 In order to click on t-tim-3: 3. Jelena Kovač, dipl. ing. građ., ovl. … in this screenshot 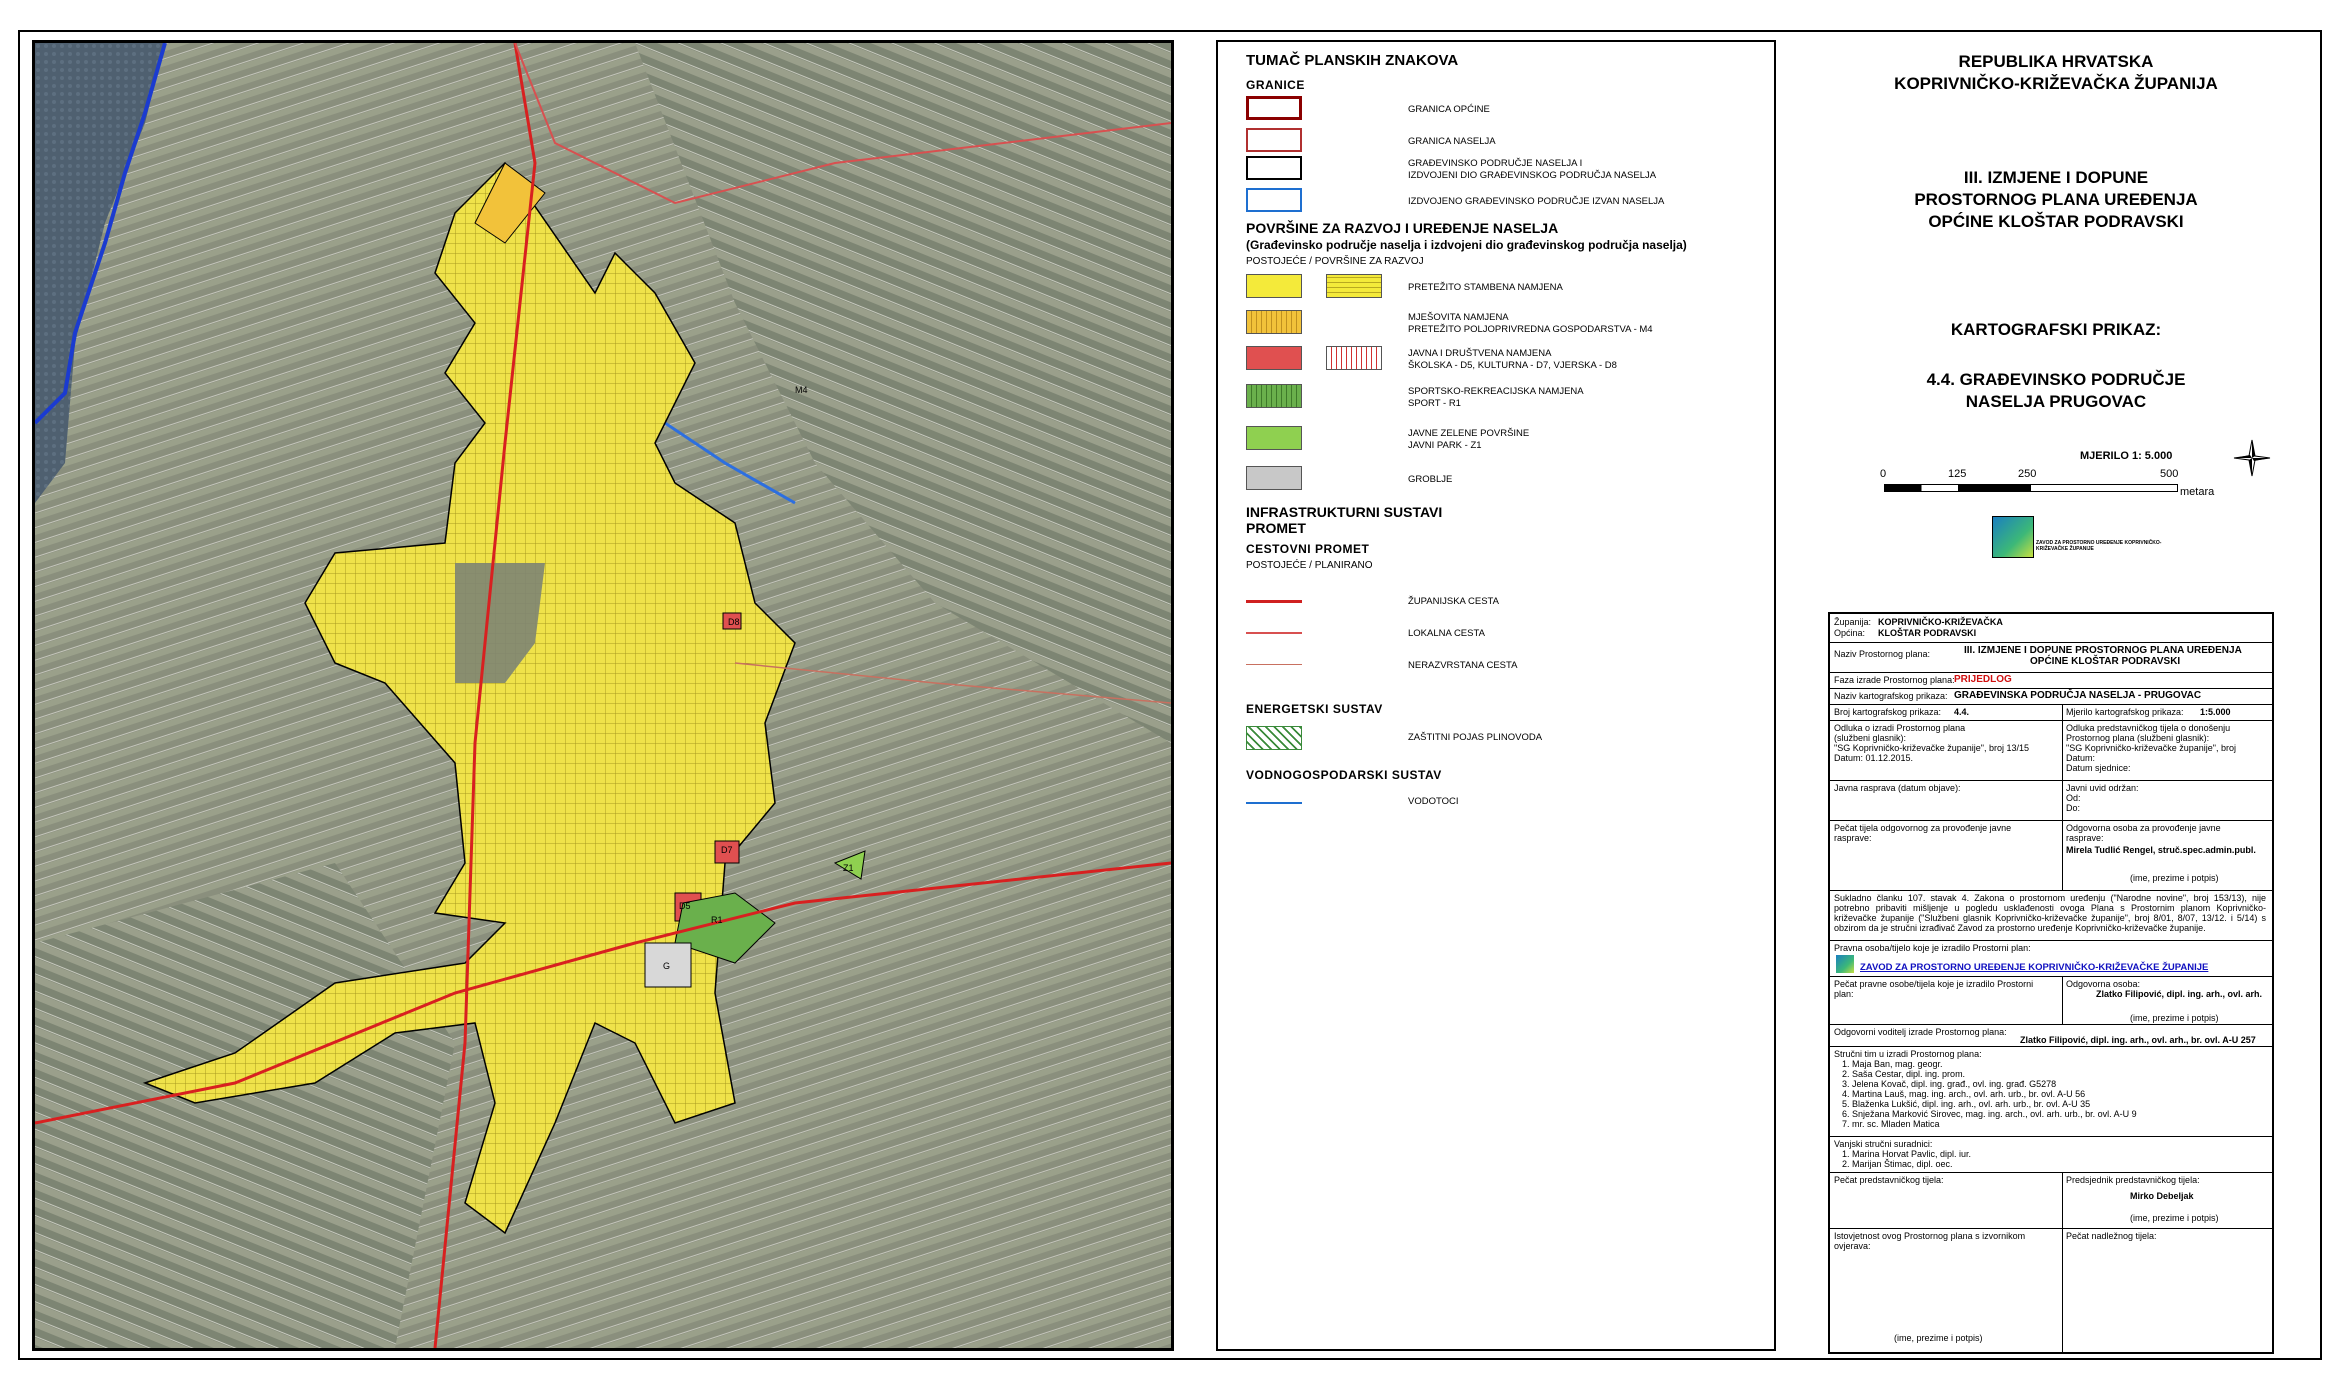, I will do `click(1949, 1084)`.